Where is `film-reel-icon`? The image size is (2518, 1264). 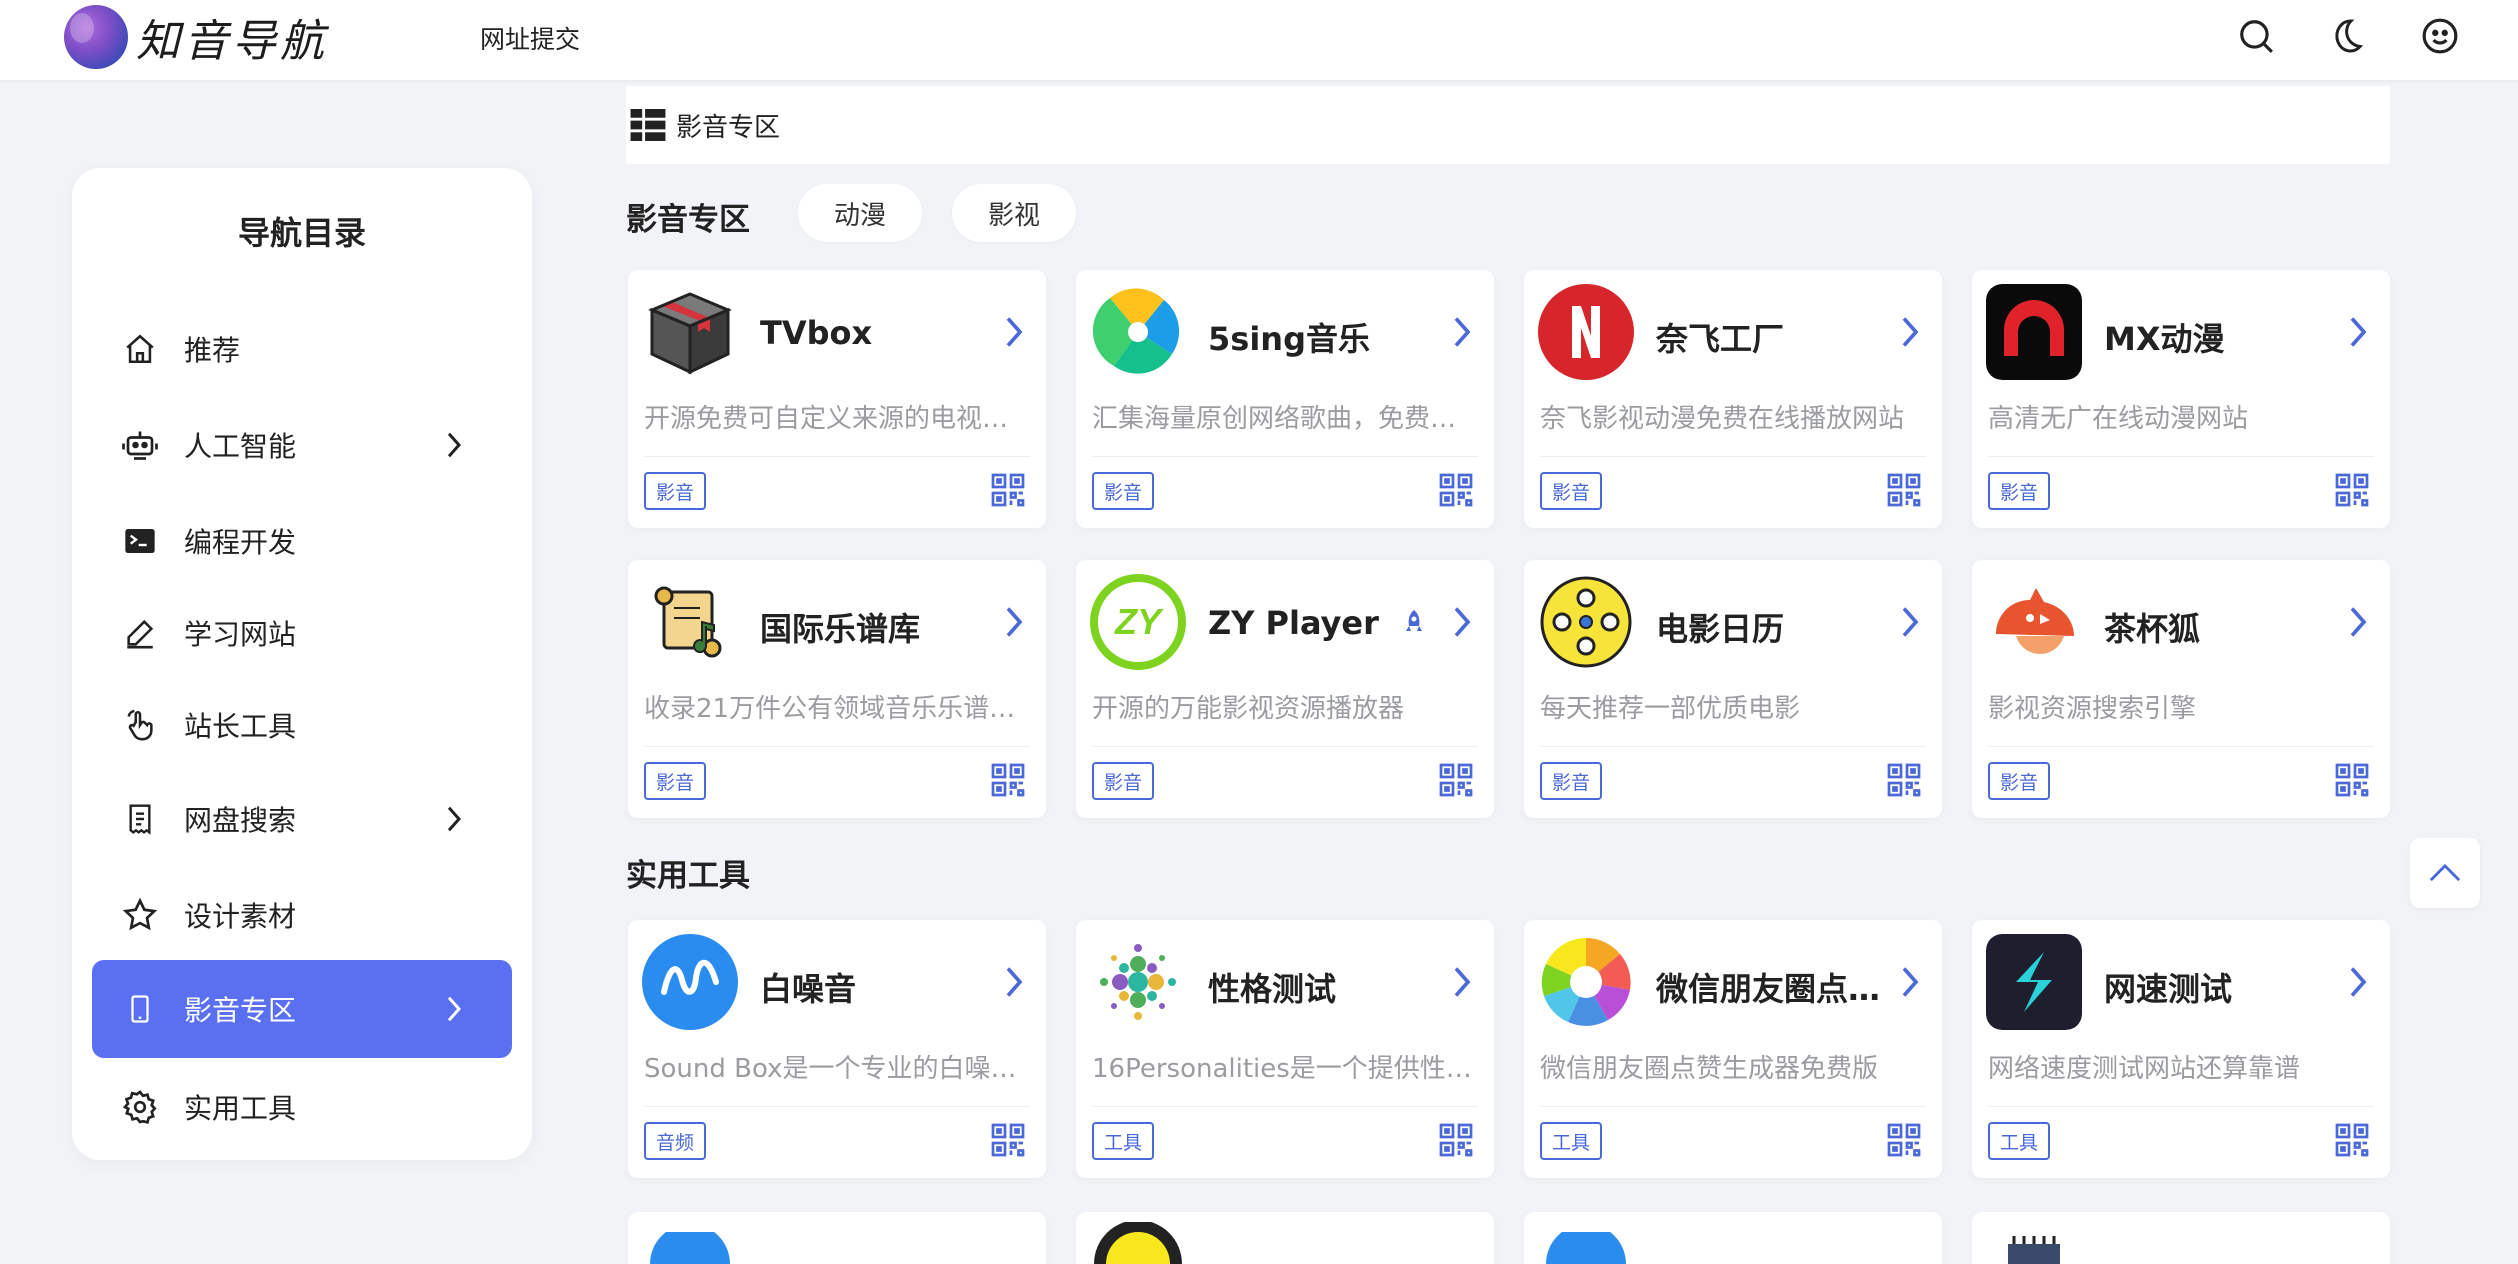 film-reel-icon is located at coordinates (1586, 622).